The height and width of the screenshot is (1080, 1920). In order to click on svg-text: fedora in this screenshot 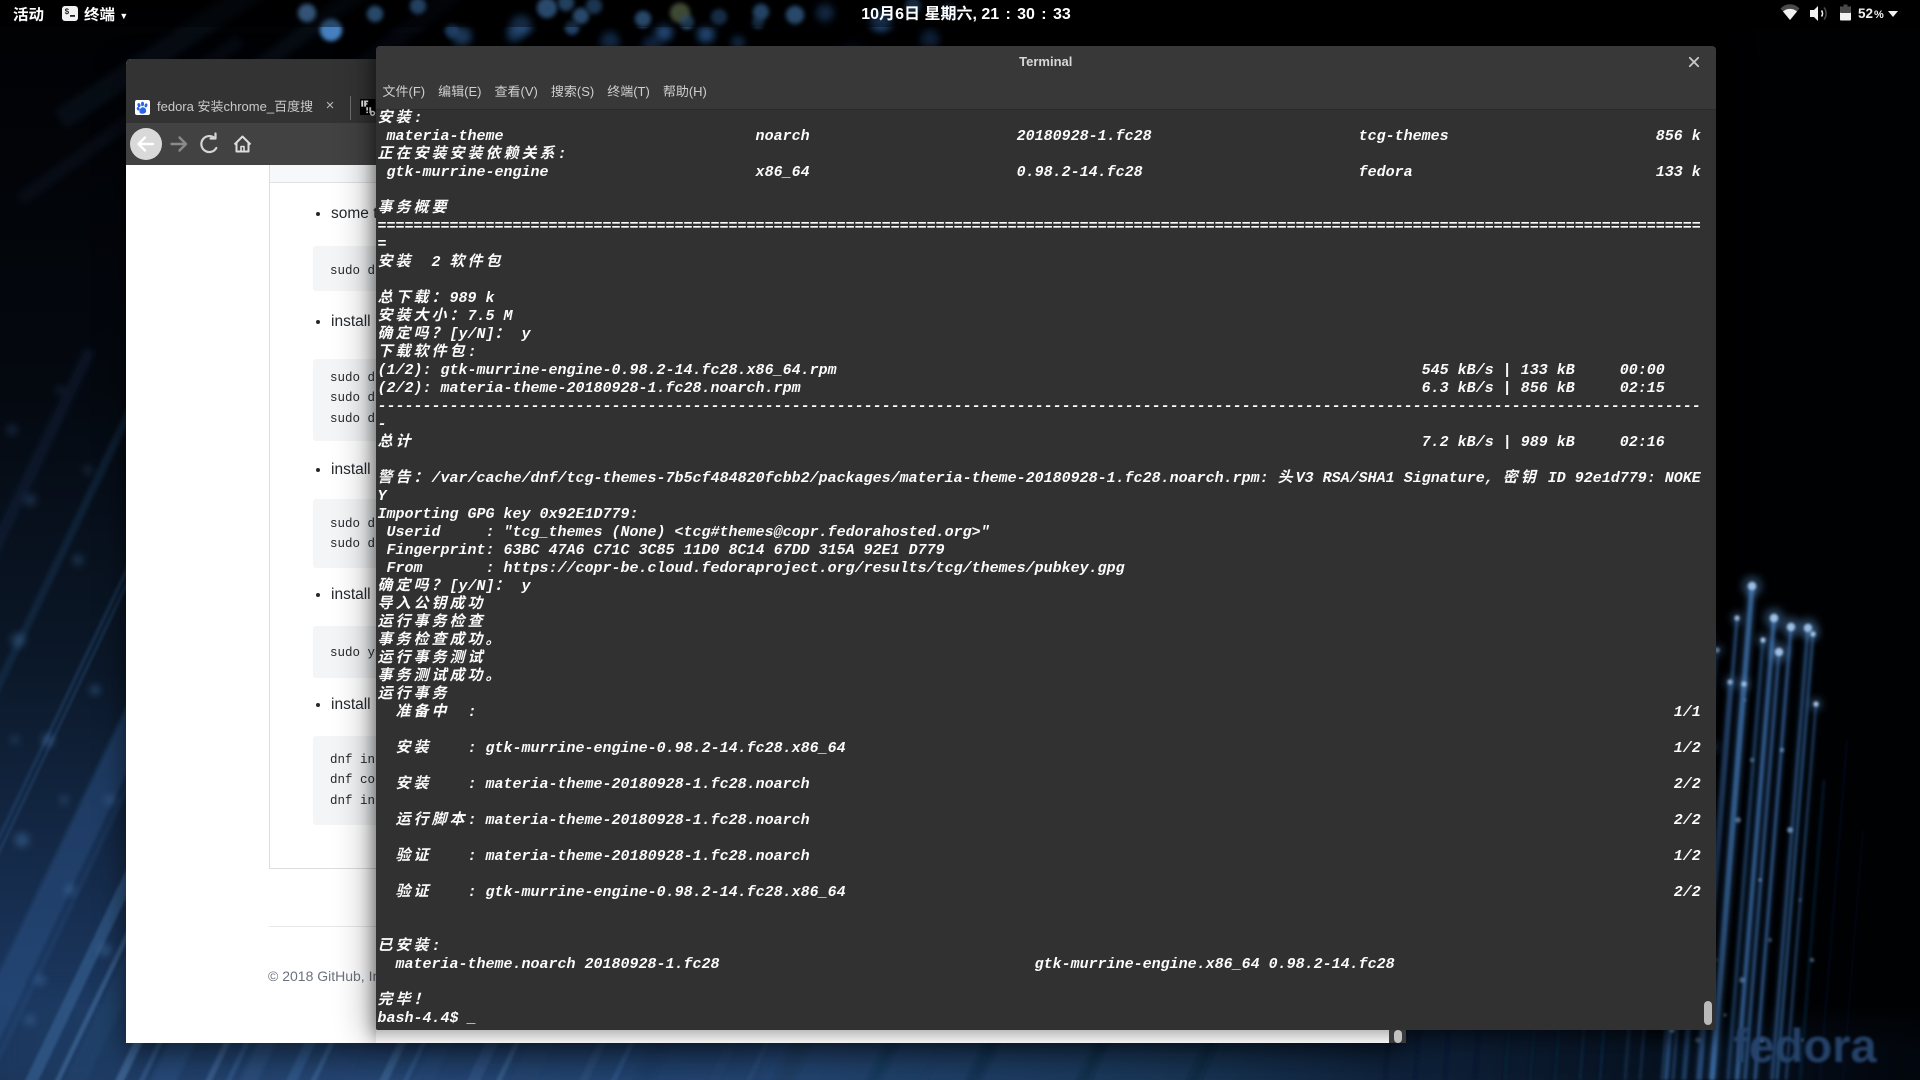, I will do `click(1805, 1045)`.